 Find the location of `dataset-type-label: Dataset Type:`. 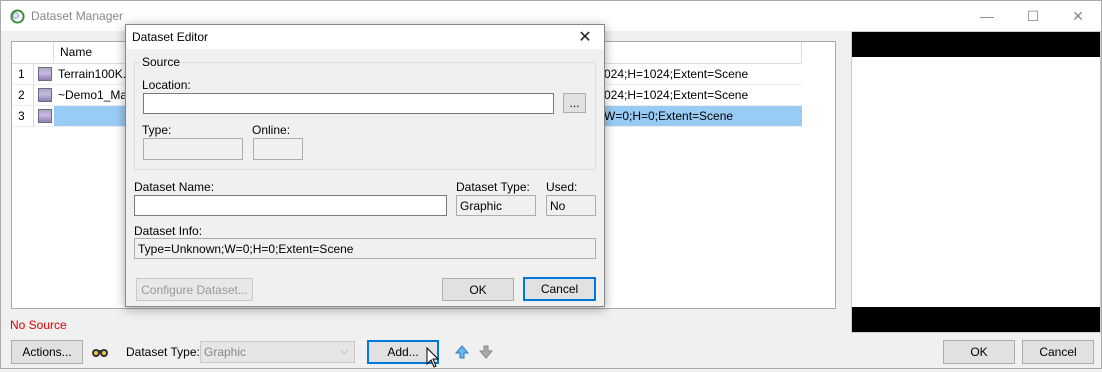

dataset-type-label: Dataset Type: is located at coordinates (163, 352).